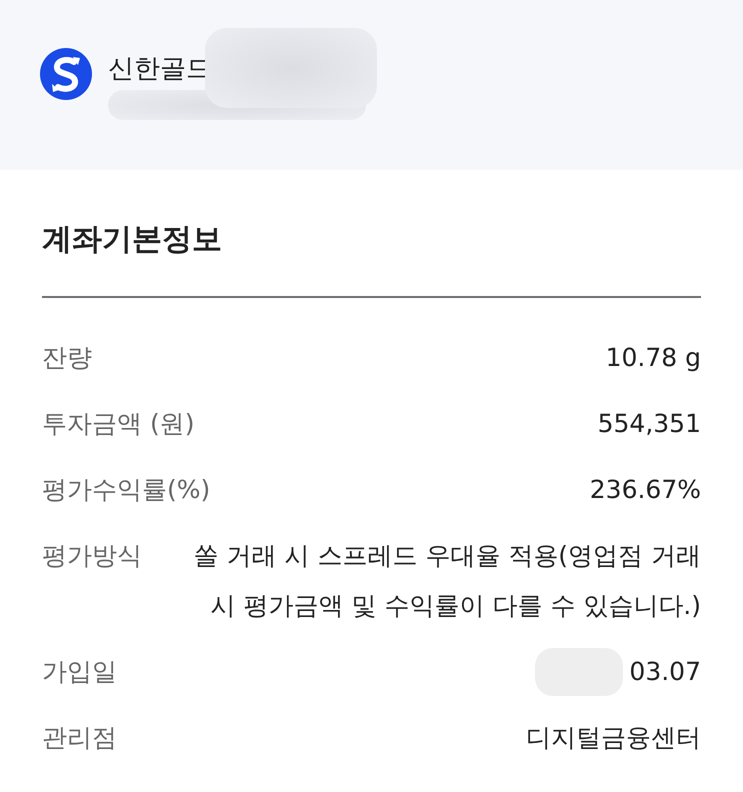 This screenshot has height=792, width=743. What do you see at coordinates (160, 69) in the screenshot?
I see `product-name: 신한골드` at bounding box center [160, 69].